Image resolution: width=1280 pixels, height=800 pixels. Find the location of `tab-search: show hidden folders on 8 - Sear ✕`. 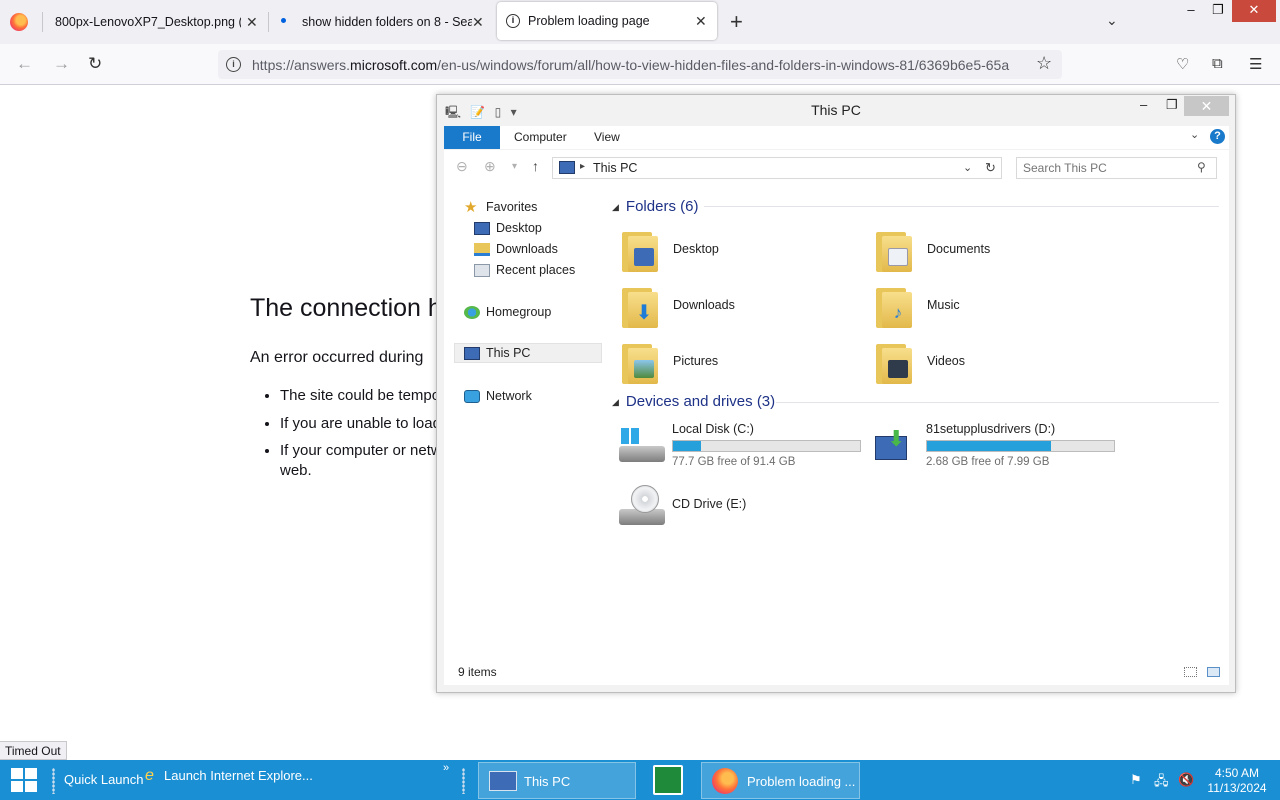

tab-search: show hidden folders on 8 - Sear ✕ is located at coordinates (383, 22).